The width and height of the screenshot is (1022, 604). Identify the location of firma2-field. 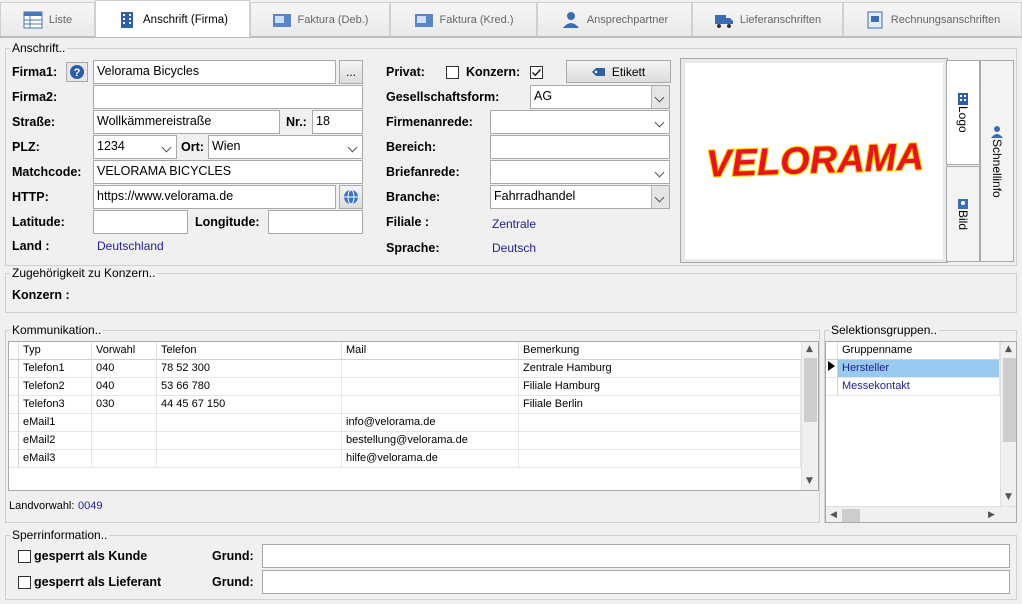
(228, 97).